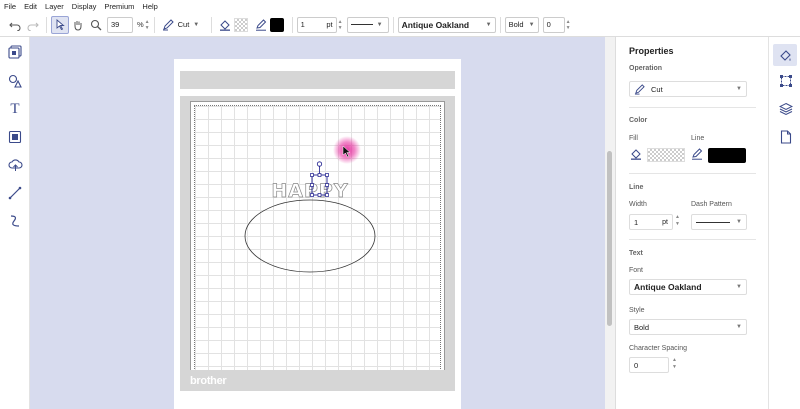 The image size is (800, 409). I want to click on redo-icon, so click(33, 25).